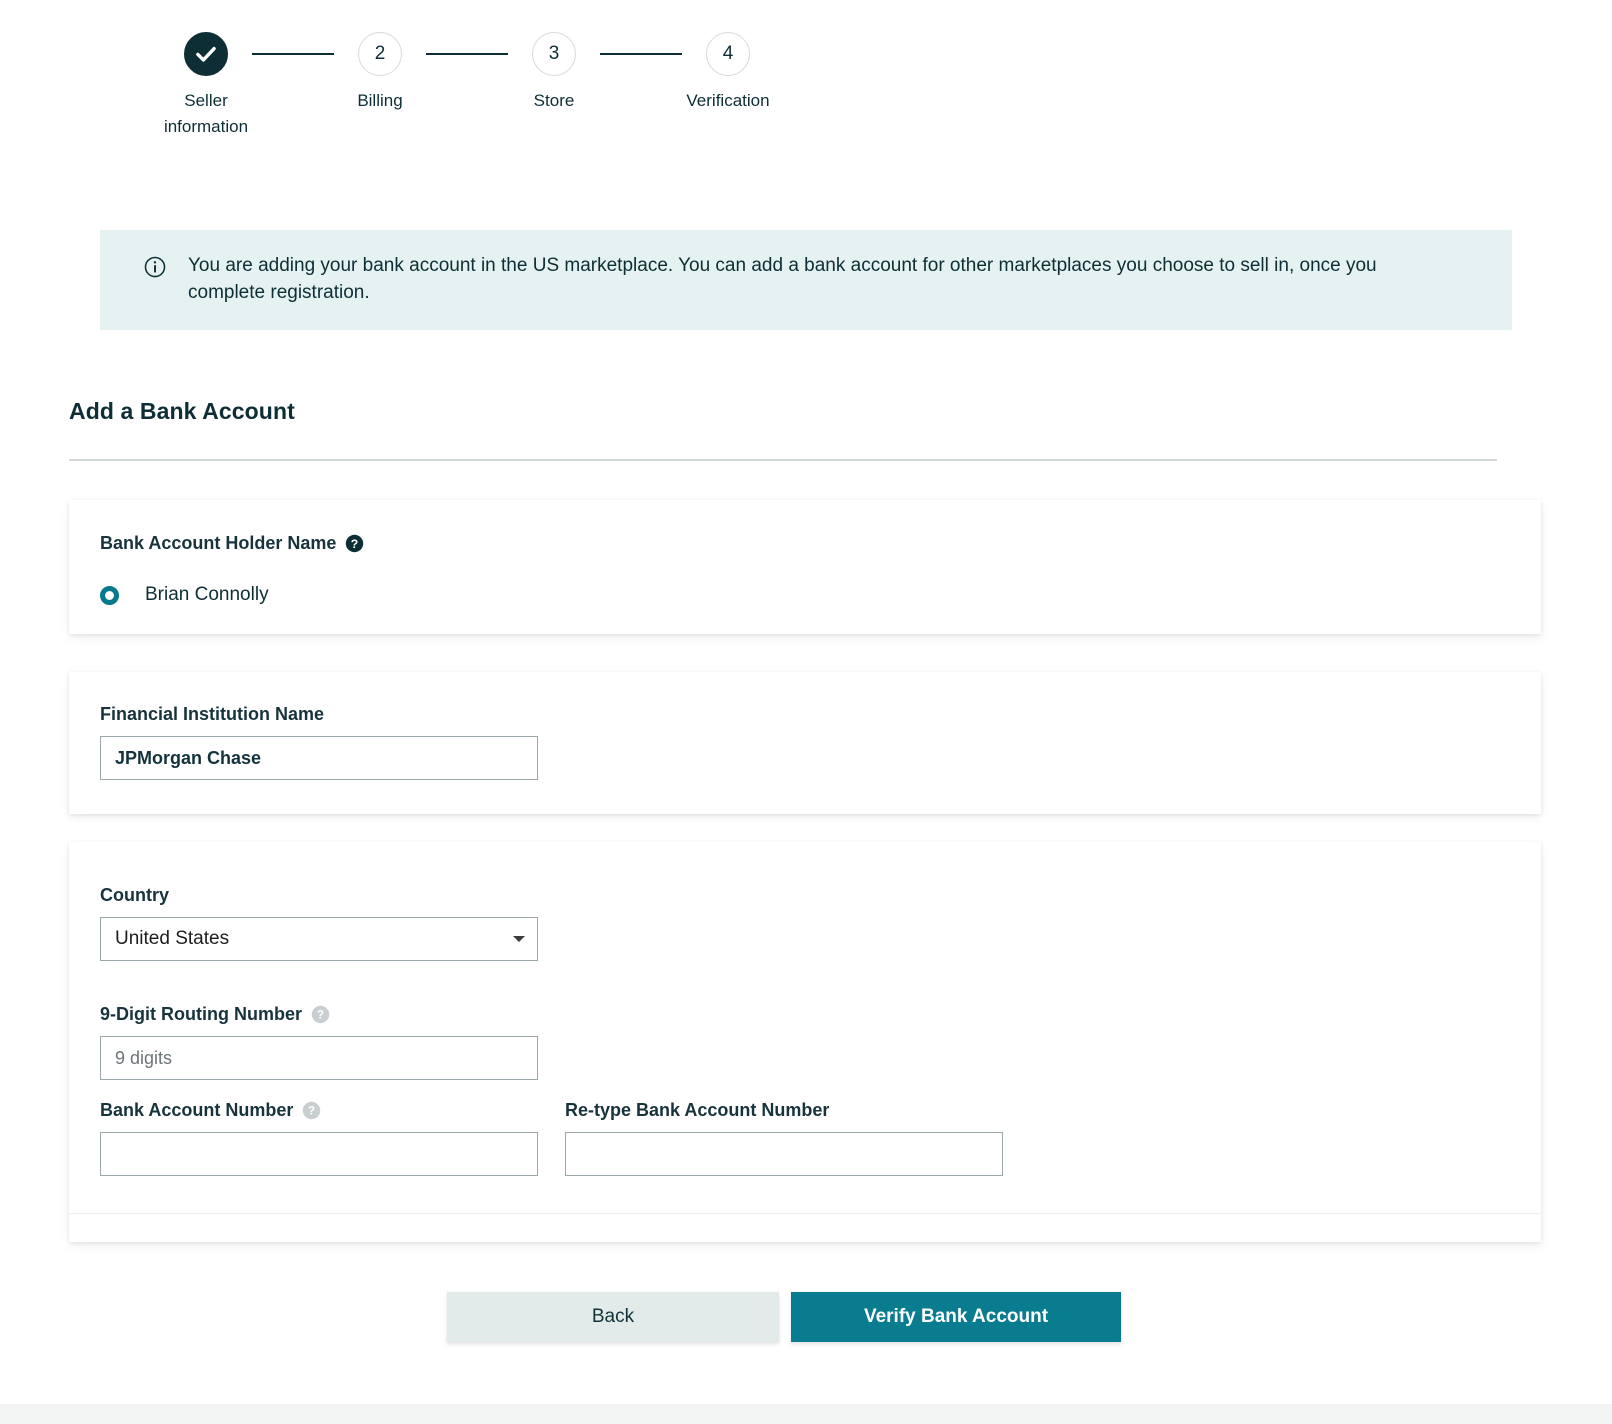  What do you see at coordinates (783, 460) in the screenshot?
I see `title-divider` at bounding box center [783, 460].